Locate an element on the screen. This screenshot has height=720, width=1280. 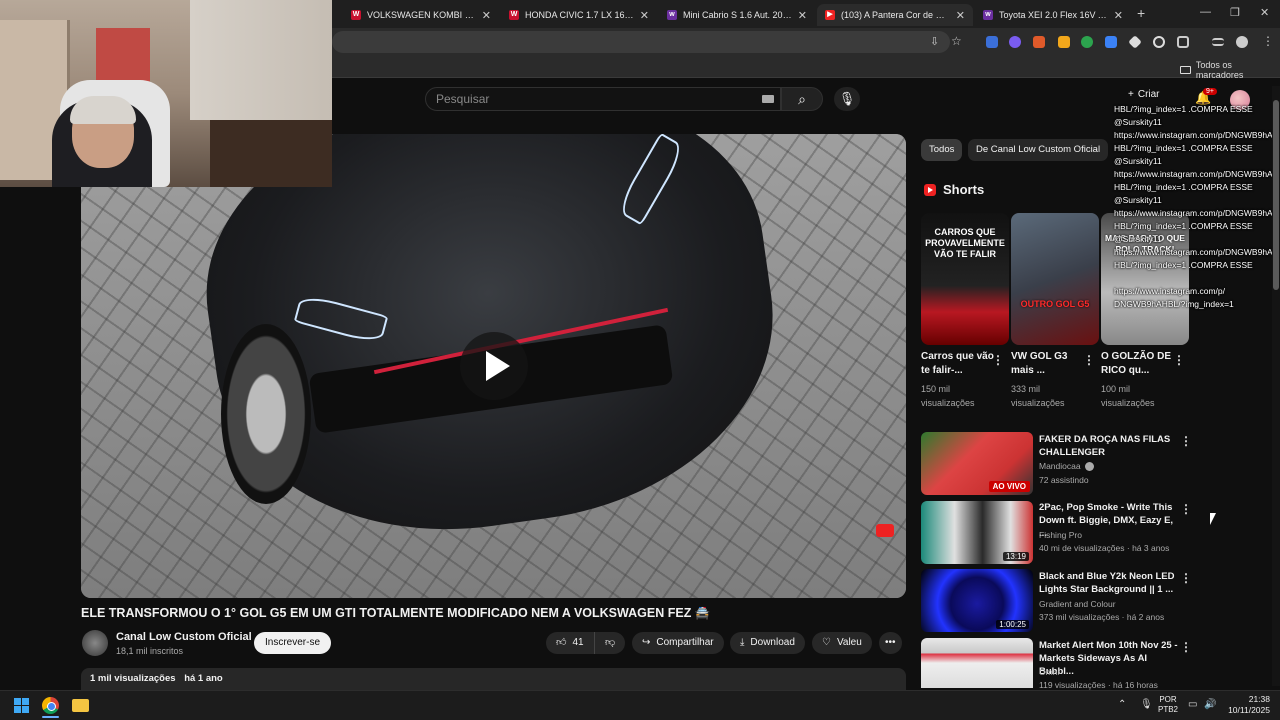
tab-title: Toyota XEI 2.0 Flex 16V Aut. 20 is located at coordinates (1053, 15).